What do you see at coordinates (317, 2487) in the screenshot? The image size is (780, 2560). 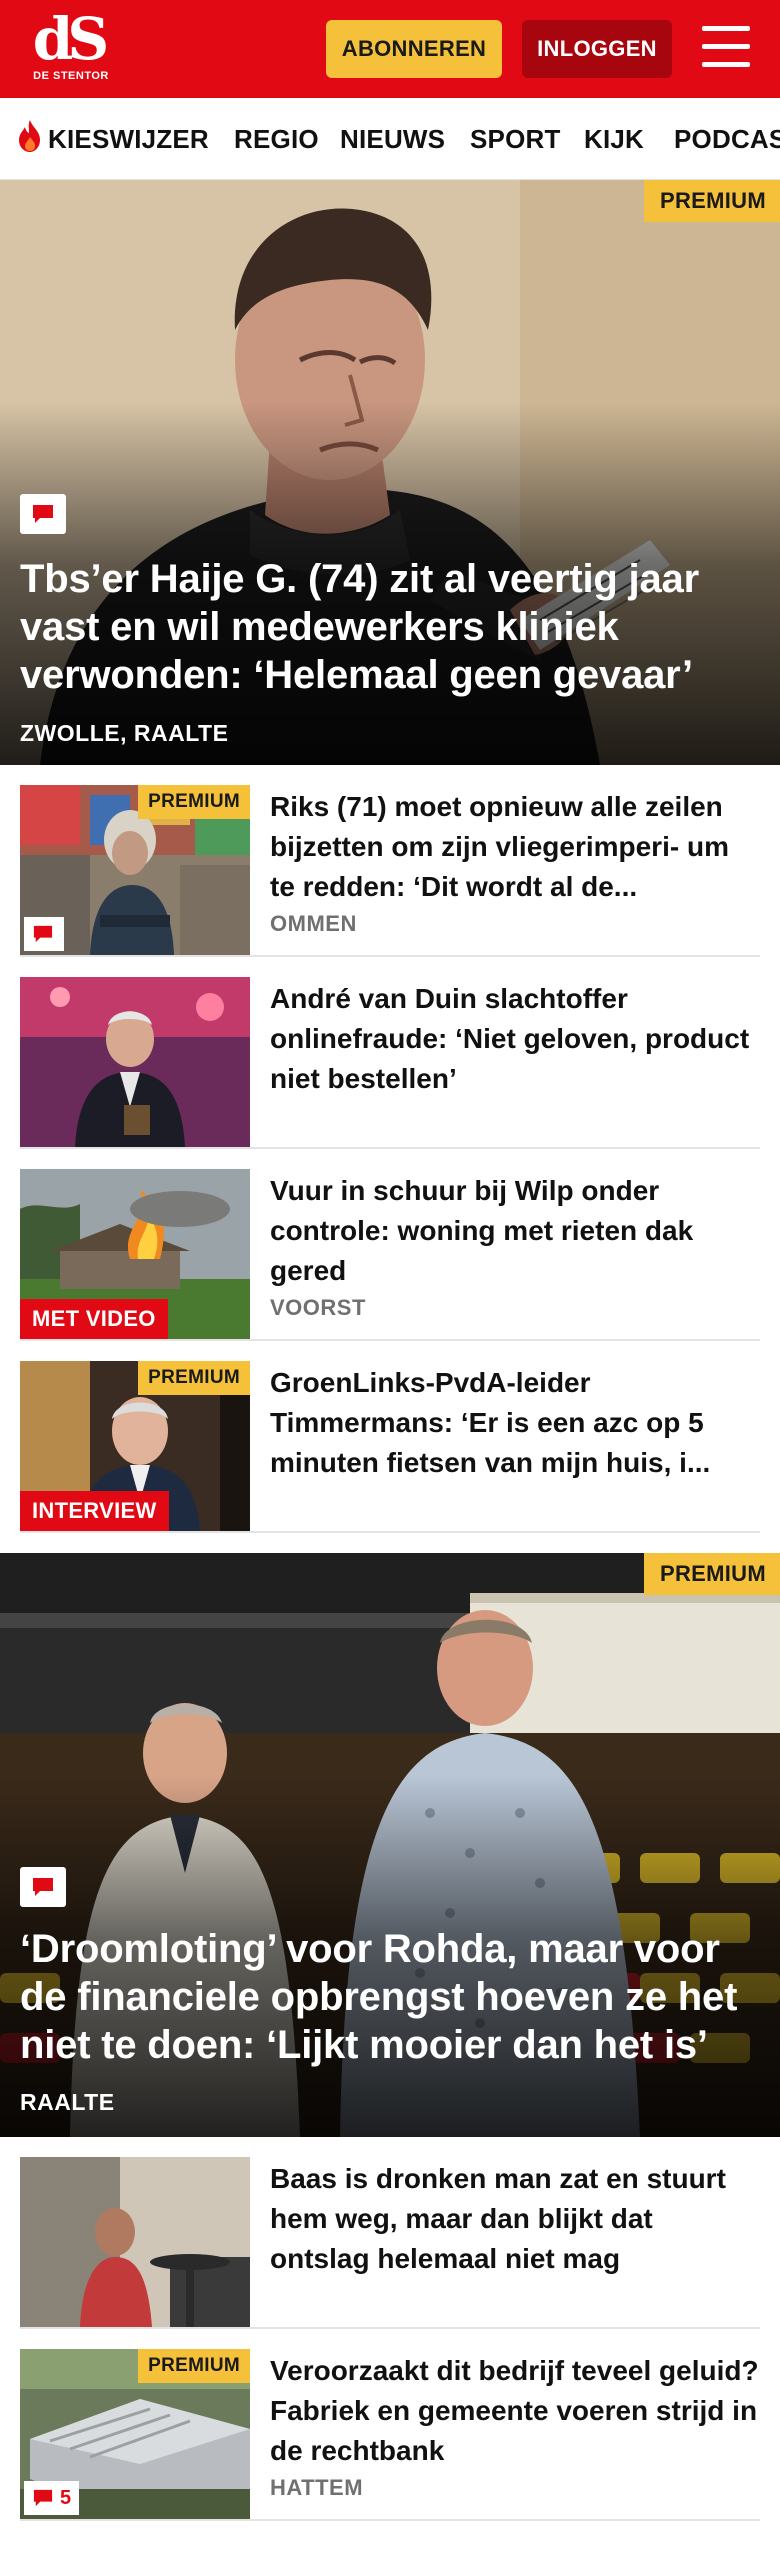 I see `article-location: HATTEM` at bounding box center [317, 2487].